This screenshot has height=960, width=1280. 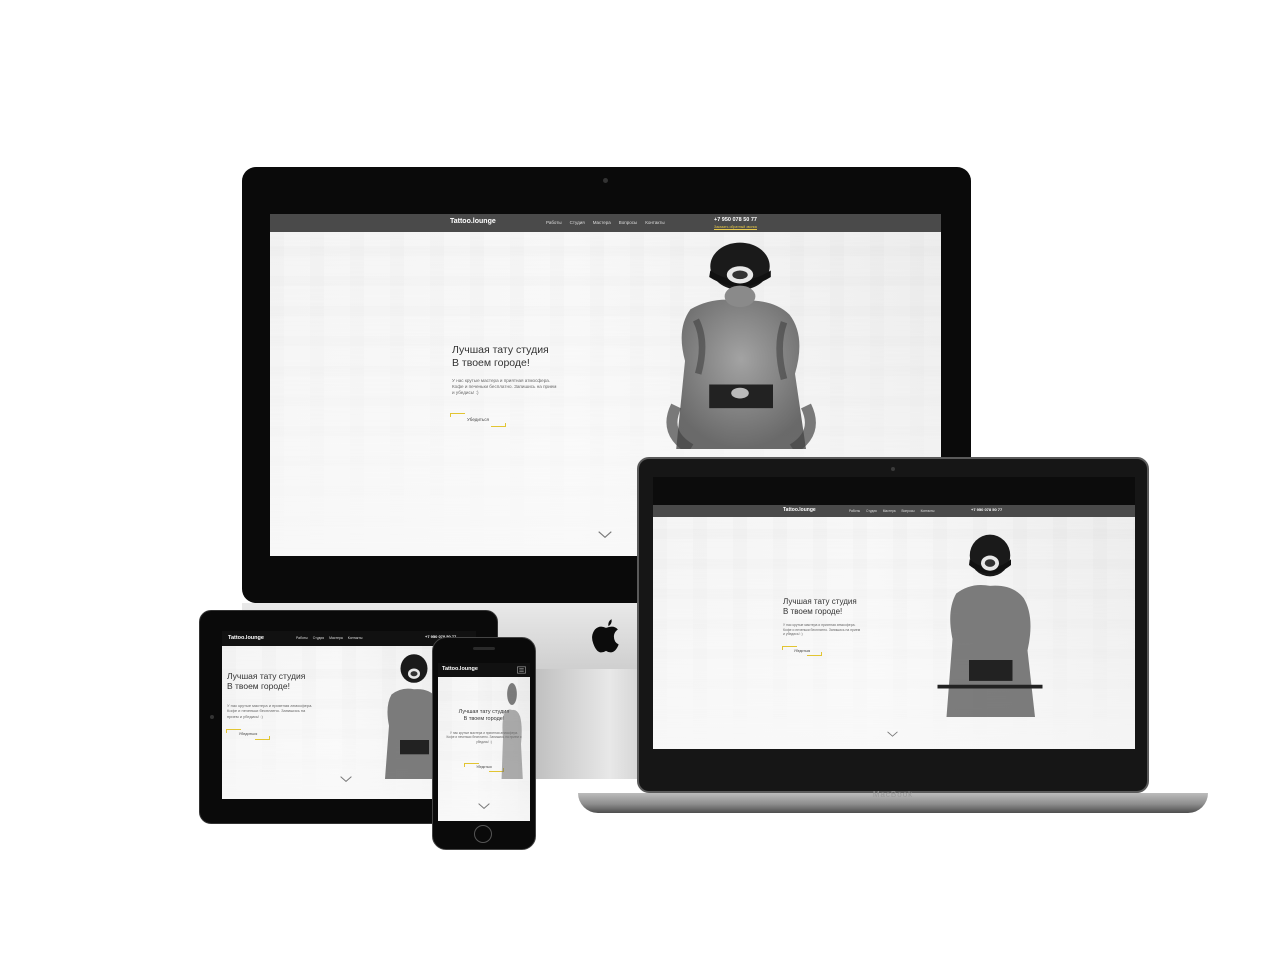 I want to click on hamburger-menu-icon, so click(x=521, y=670).